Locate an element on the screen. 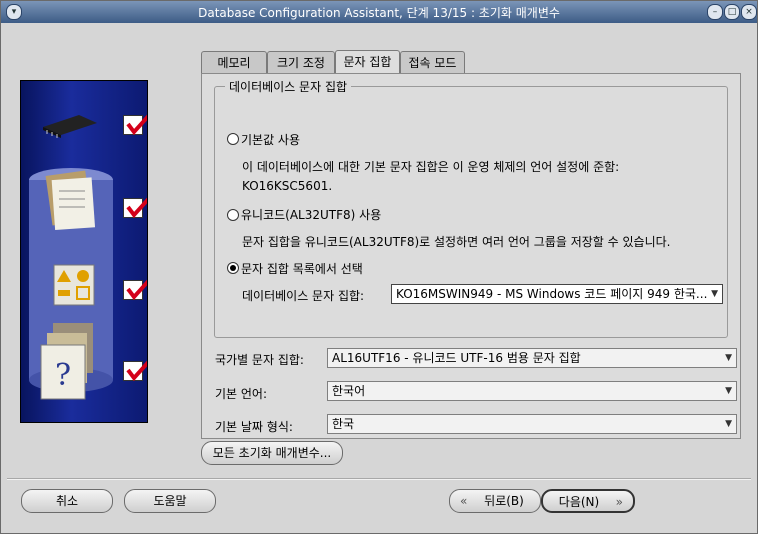  maximize-icon: □ is located at coordinates (732, 12).